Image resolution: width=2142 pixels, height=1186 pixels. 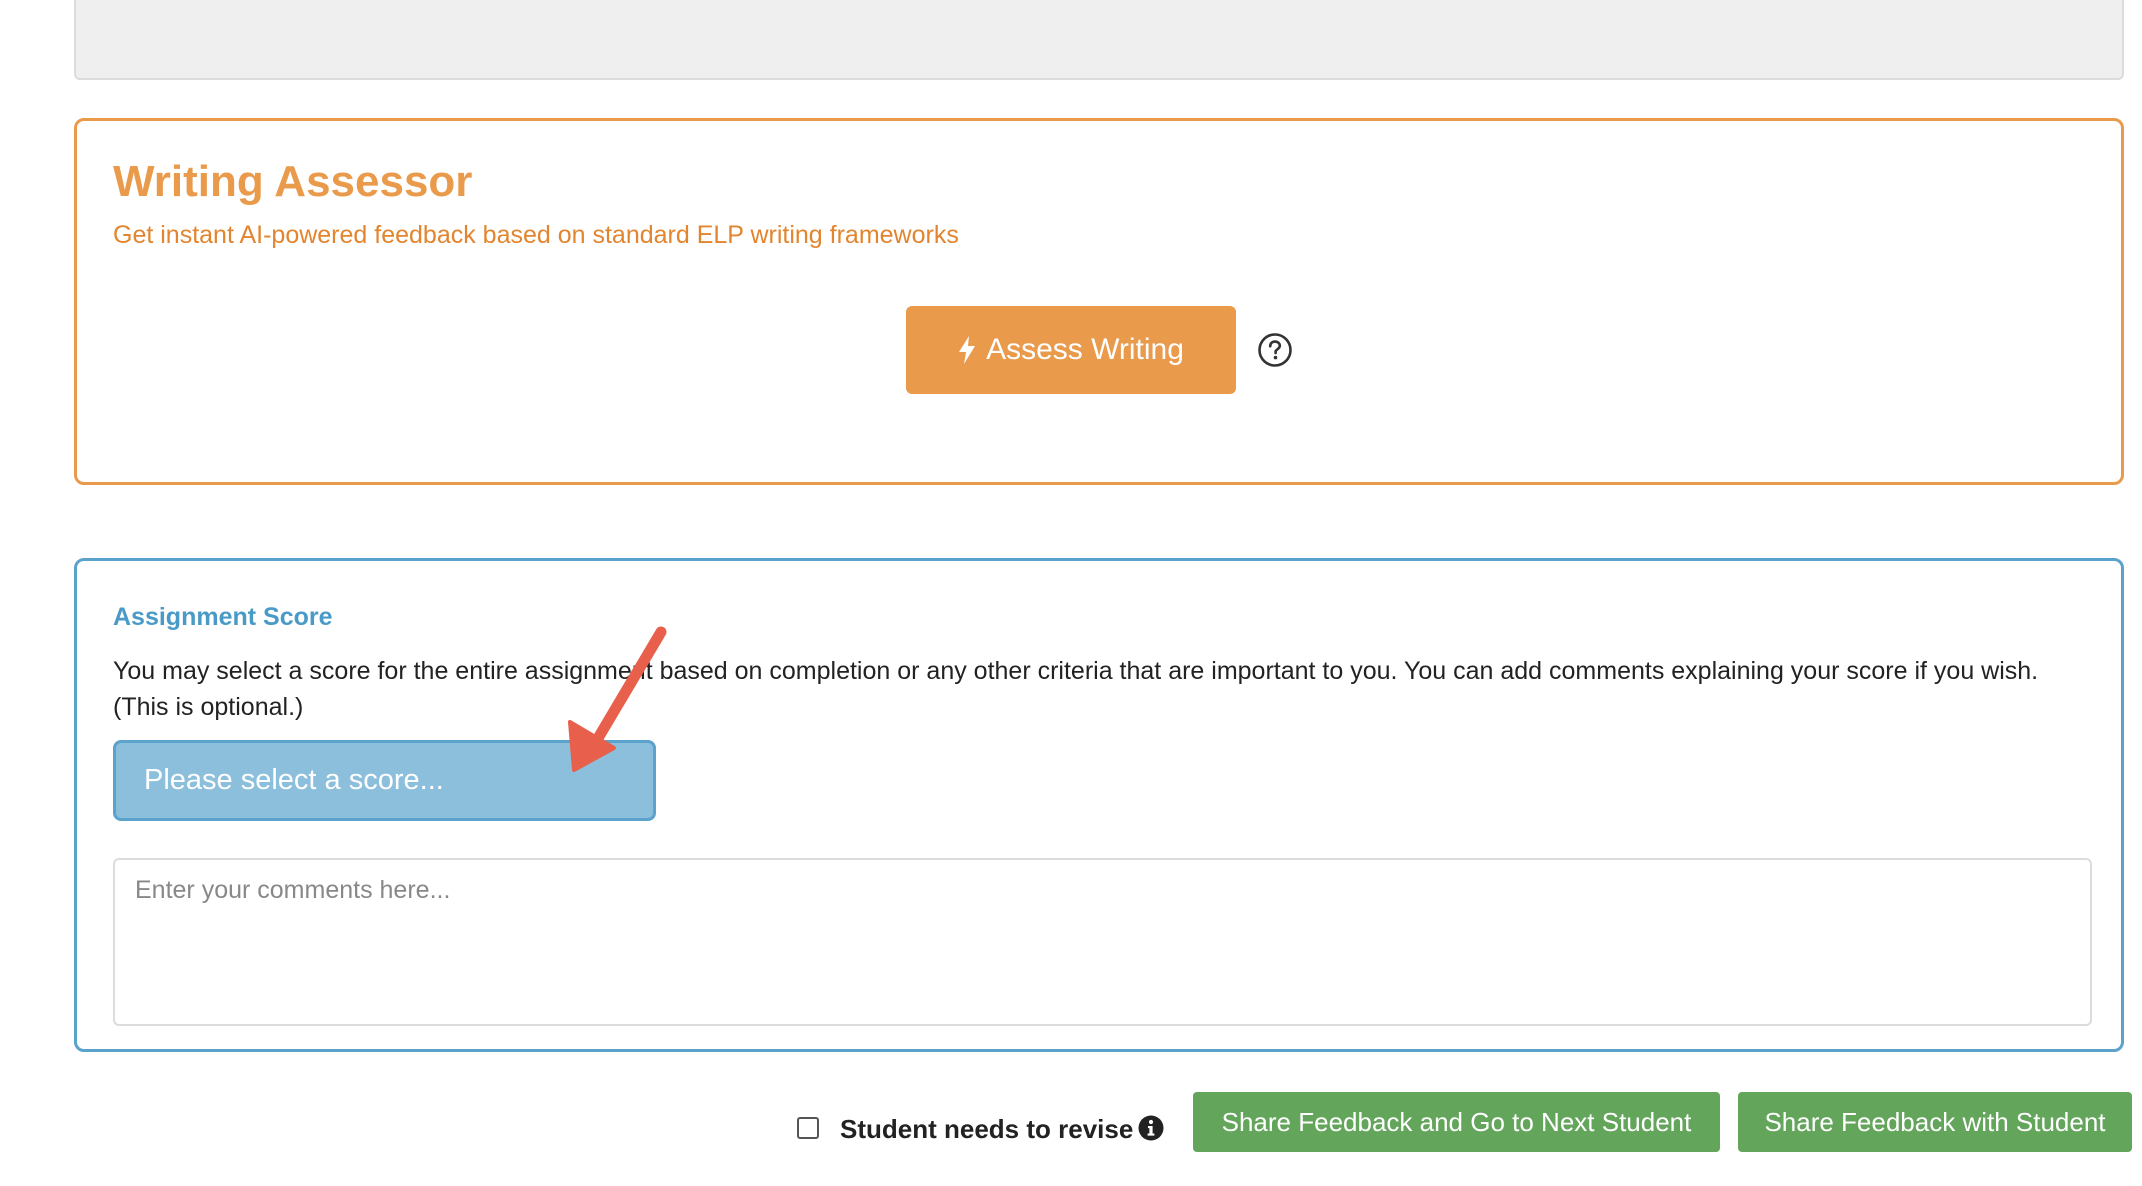 What do you see at coordinates (1099, 40) in the screenshot?
I see `content-panel` at bounding box center [1099, 40].